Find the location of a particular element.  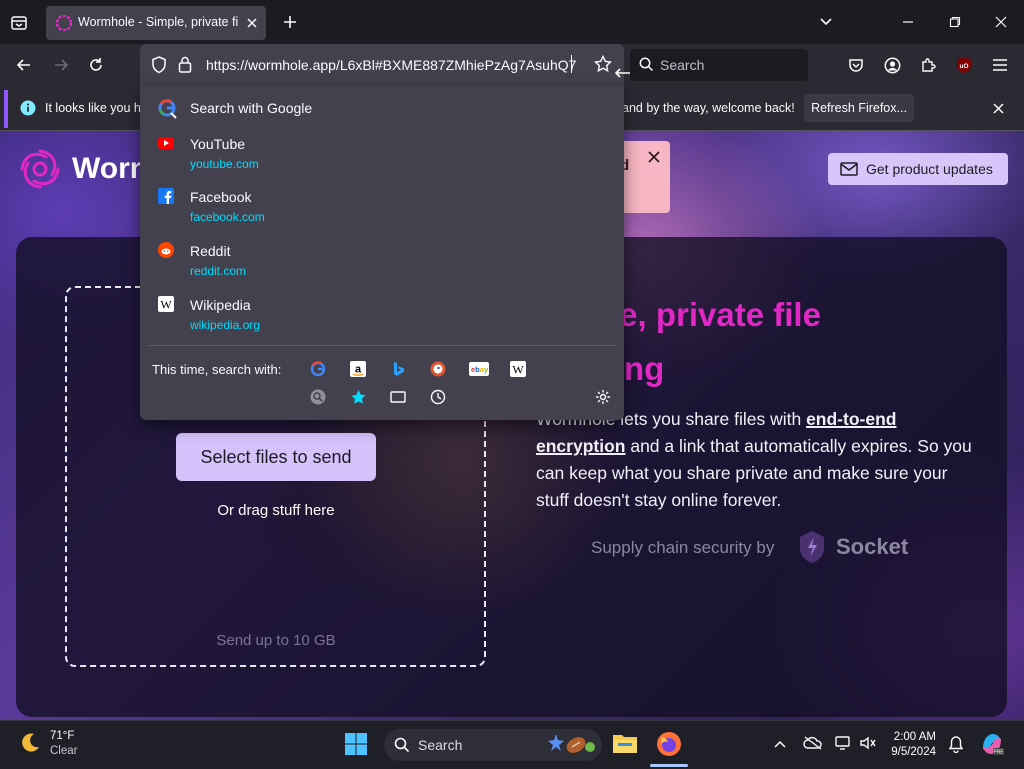

volume-icon is located at coordinates (868, 743).